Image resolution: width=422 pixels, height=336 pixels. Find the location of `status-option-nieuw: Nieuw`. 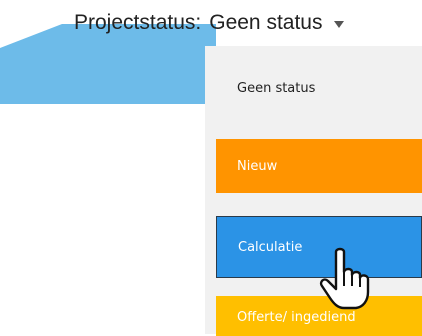

status-option-nieuw: Nieuw is located at coordinates (319, 166).